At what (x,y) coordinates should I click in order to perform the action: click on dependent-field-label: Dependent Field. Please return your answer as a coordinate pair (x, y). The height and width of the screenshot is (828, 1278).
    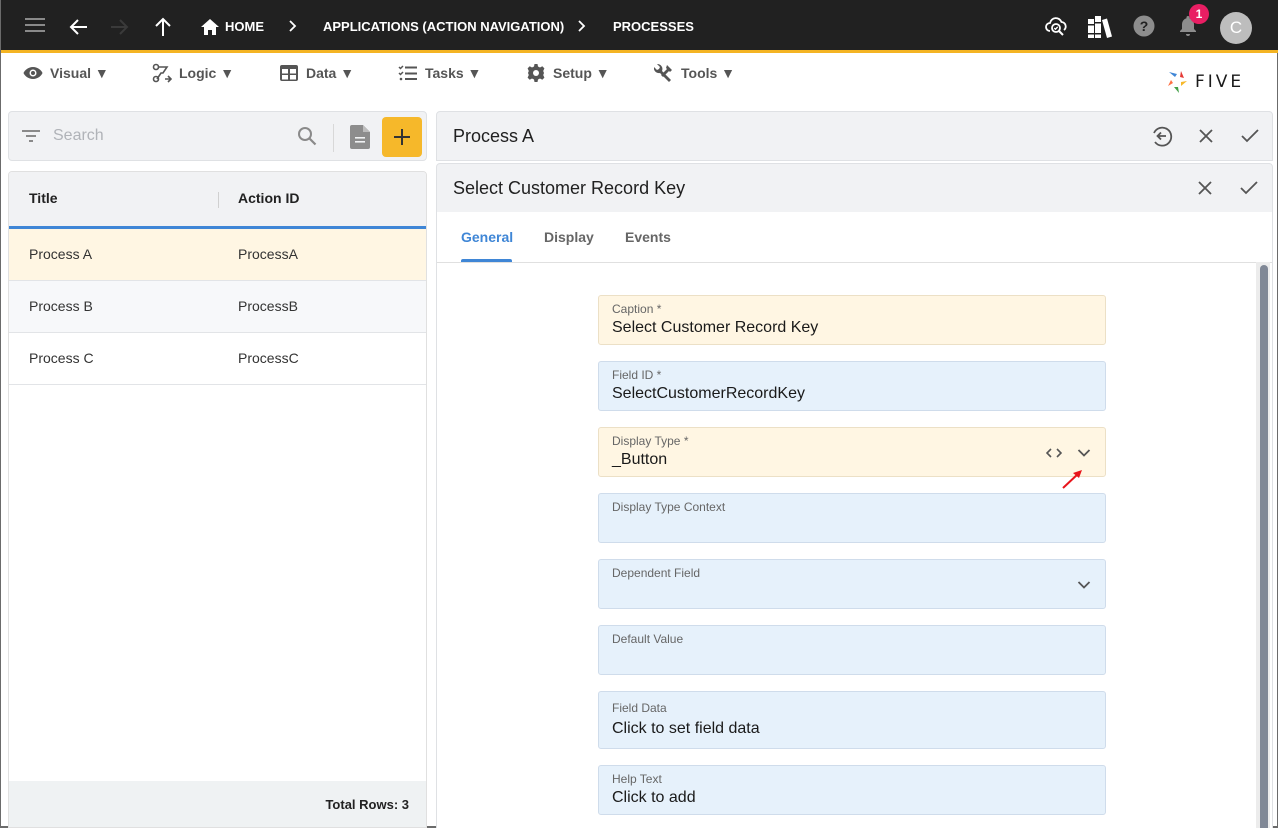
    Looking at the image, I should click on (656, 573).